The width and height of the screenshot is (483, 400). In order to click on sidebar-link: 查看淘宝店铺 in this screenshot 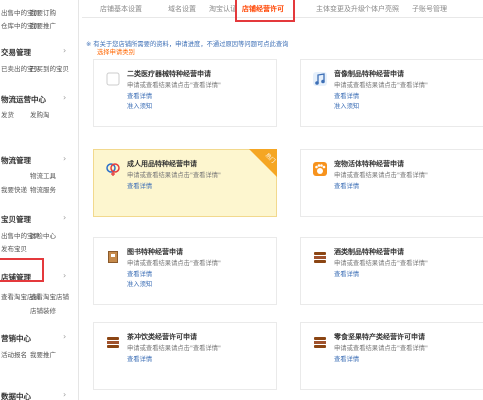, I will do `click(49, 296)`.